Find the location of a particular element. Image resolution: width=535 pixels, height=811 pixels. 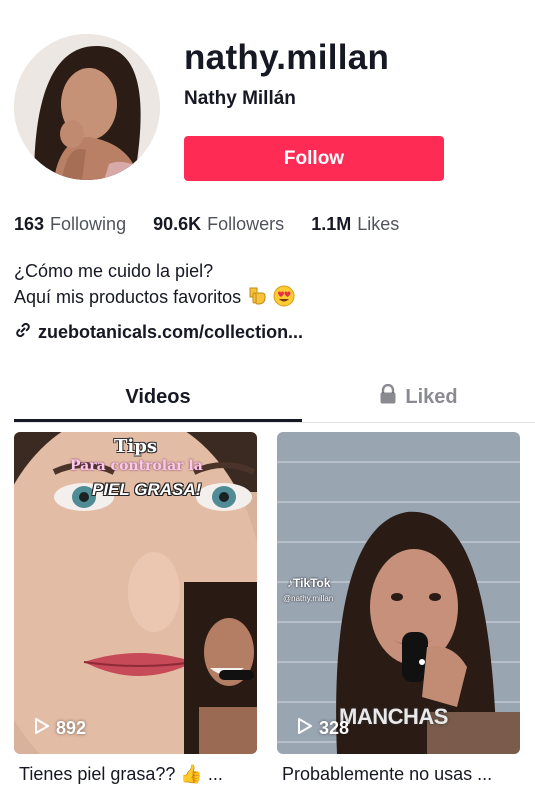

likes-stat: 1.1M Likes is located at coordinates (355, 224).